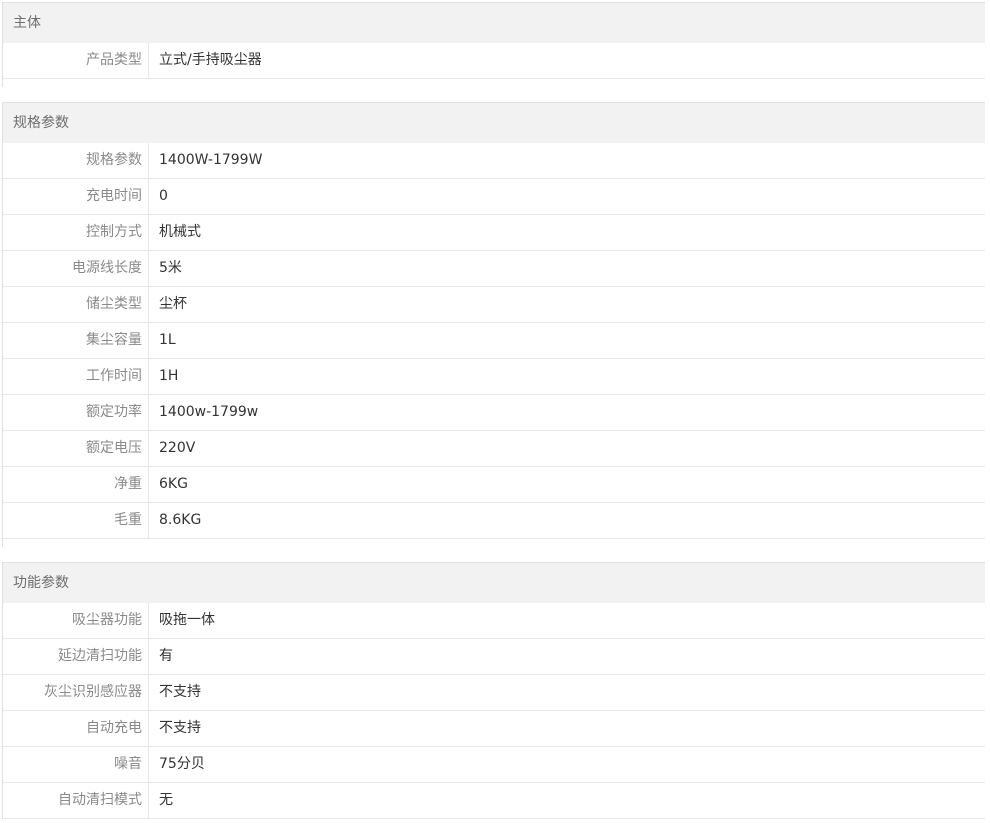 The width and height of the screenshot is (990, 823). Describe the element at coordinates (494, 765) in the screenshot. I see `spec-row: 噪音 75分贝` at that location.